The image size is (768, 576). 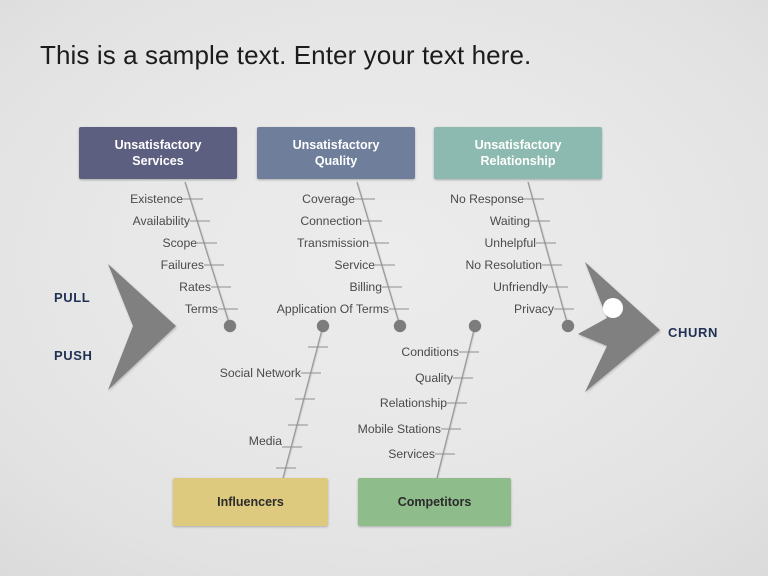 What do you see at coordinates (158, 161) in the screenshot?
I see `category-title-line2: Services` at bounding box center [158, 161].